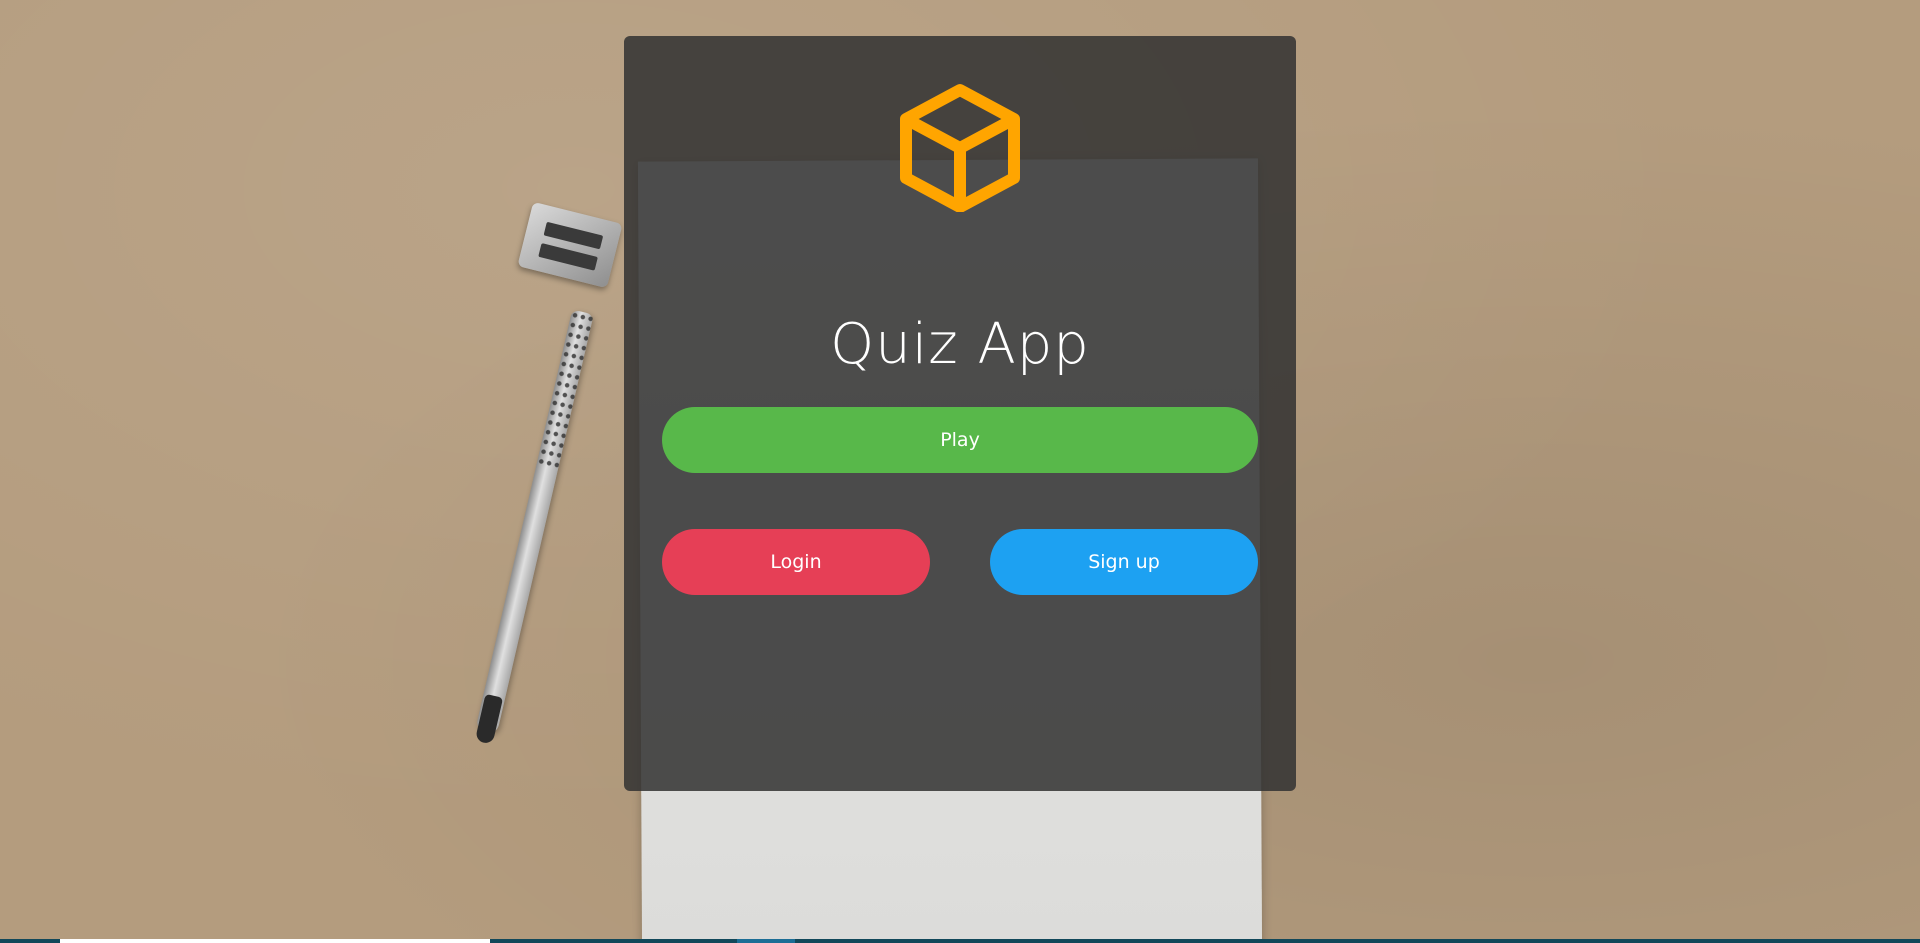 Image resolution: width=1920 pixels, height=943 pixels. I want to click on play-button: Play, so click(960, 440).